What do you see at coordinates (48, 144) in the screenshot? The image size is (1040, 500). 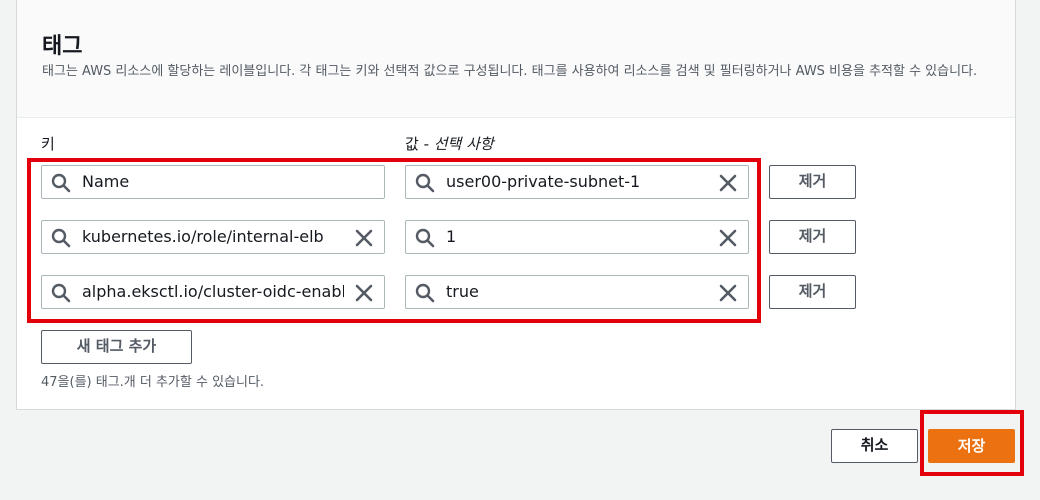 I see `key-column-label: 키` at bounding box center [48, 144].